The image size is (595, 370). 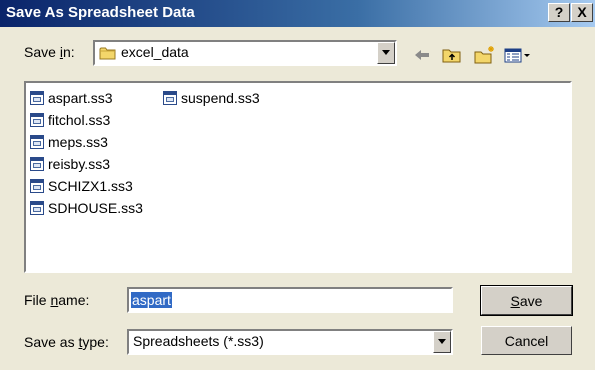 What do you see at coordinates (245, 53) in the screenshot?
I see `save-in-combo: excel_data` at bounding box center [245, 53].